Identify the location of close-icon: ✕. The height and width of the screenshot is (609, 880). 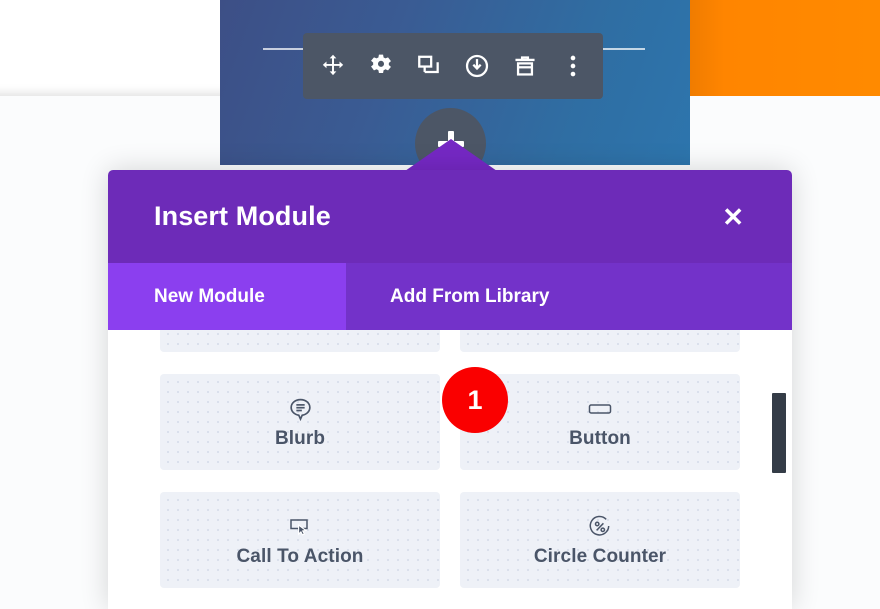
(733, 217).